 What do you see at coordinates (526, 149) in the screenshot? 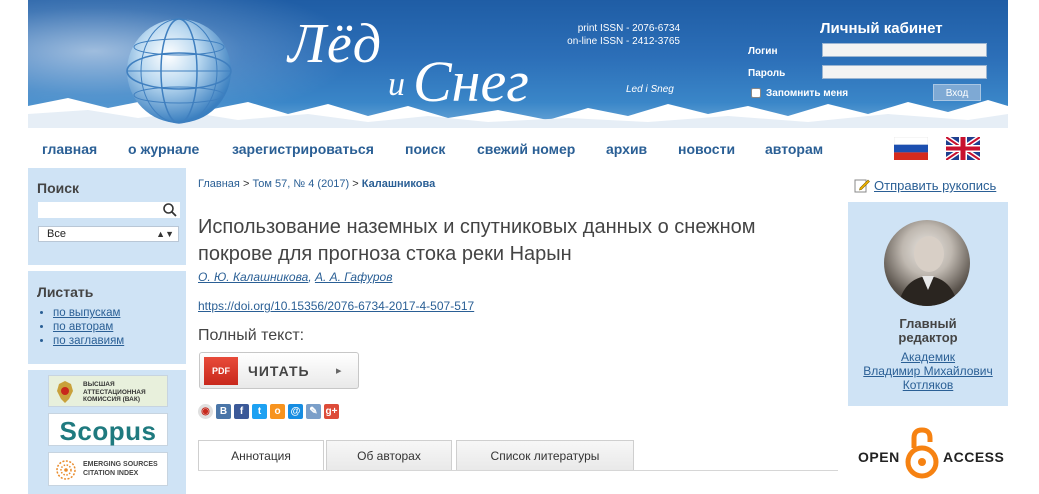
I see `nav-current-issue: свежий номер` at bounding box center [526, 149].